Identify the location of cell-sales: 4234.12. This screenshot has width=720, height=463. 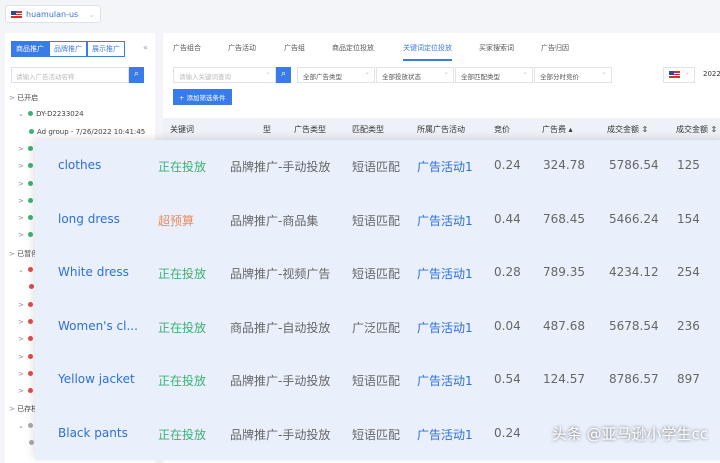
(634, 272).